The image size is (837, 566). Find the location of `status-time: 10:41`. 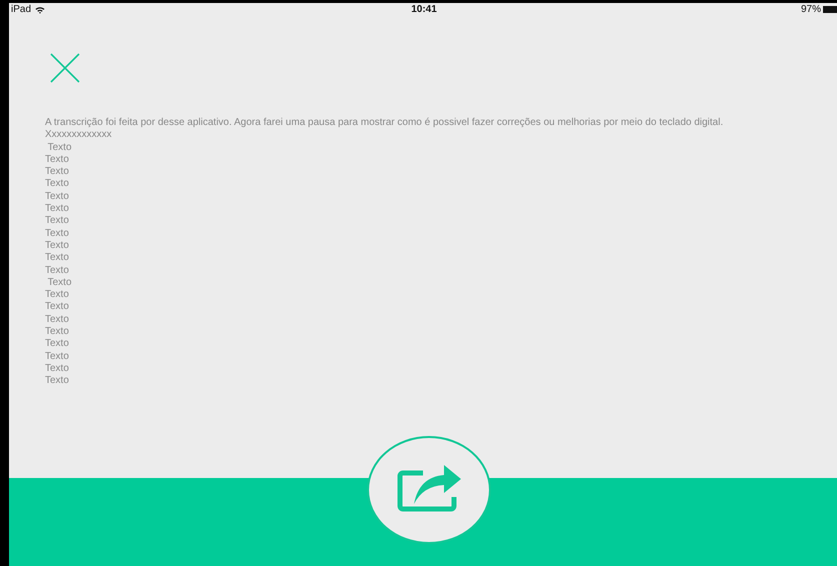

status-time: 10:41 is located at coordinates (424, 9).